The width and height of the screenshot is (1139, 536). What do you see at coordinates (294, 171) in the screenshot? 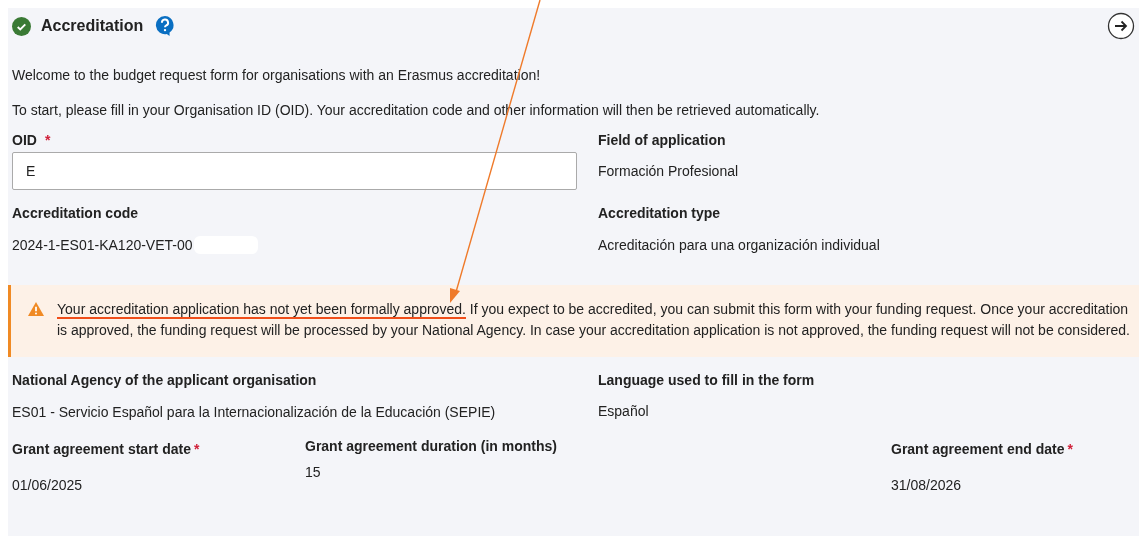
I see `oid-input-field: E` at bounding box center [294, 171].